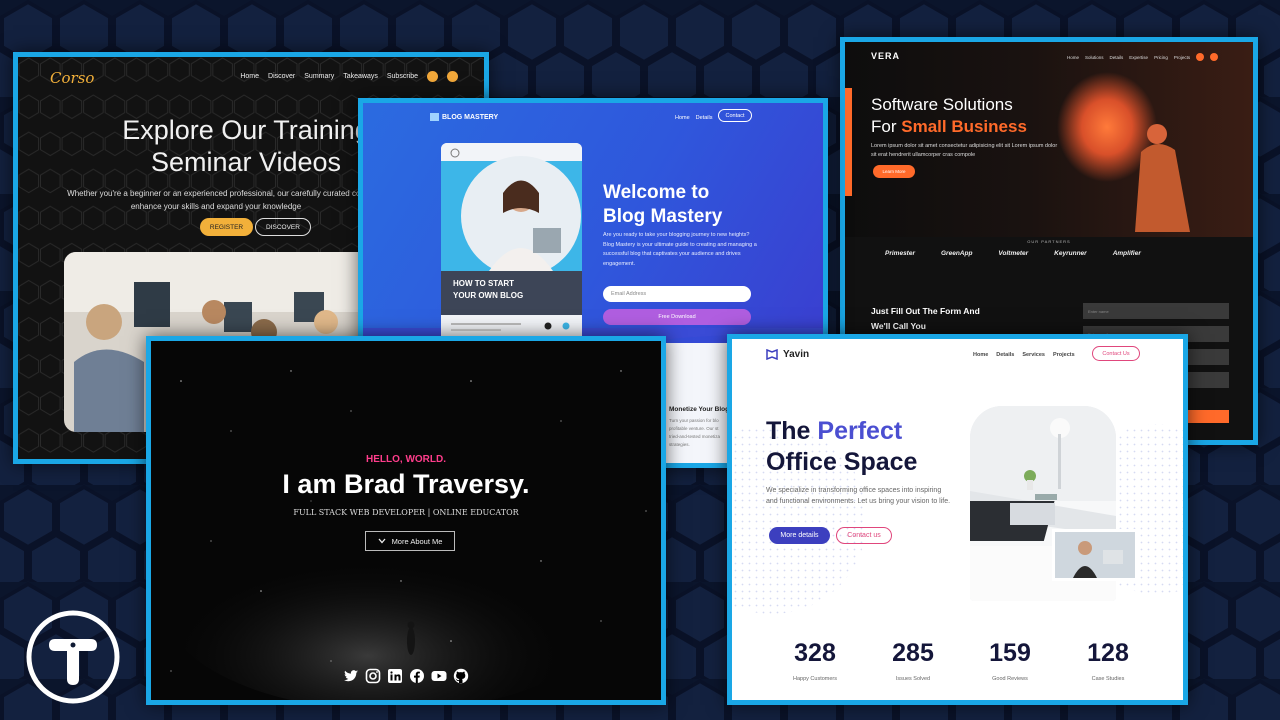 This screenshot has width=1280, height=720. What do you see at coordinates (439, 676) in the screenshot?
I see `youtube-icon` at bounding box center [439, 676].